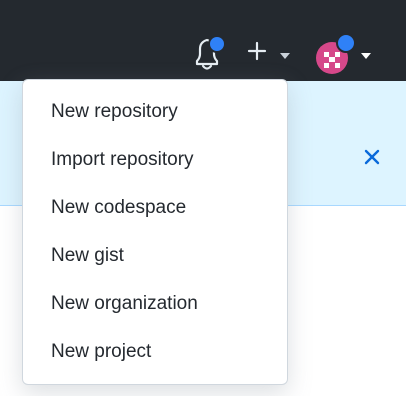  Describe the element at coordinates (155, 256) in the screenshot. I see `menu-item-new-gist: New gist` at that location.